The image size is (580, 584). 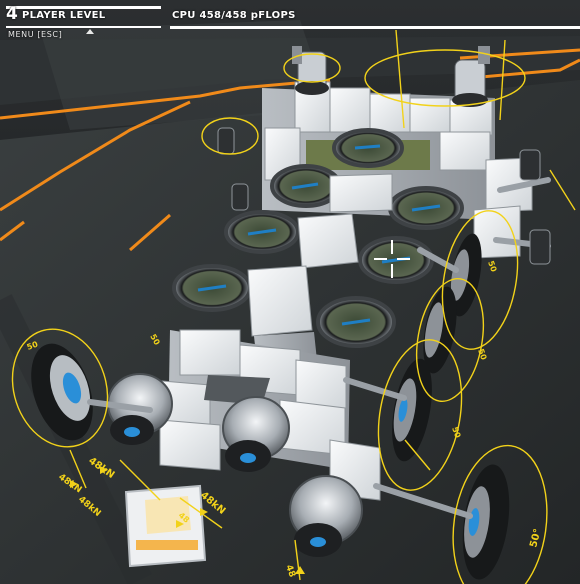 I want to click on cpu-usage-fill, so click(x=375, y=27).